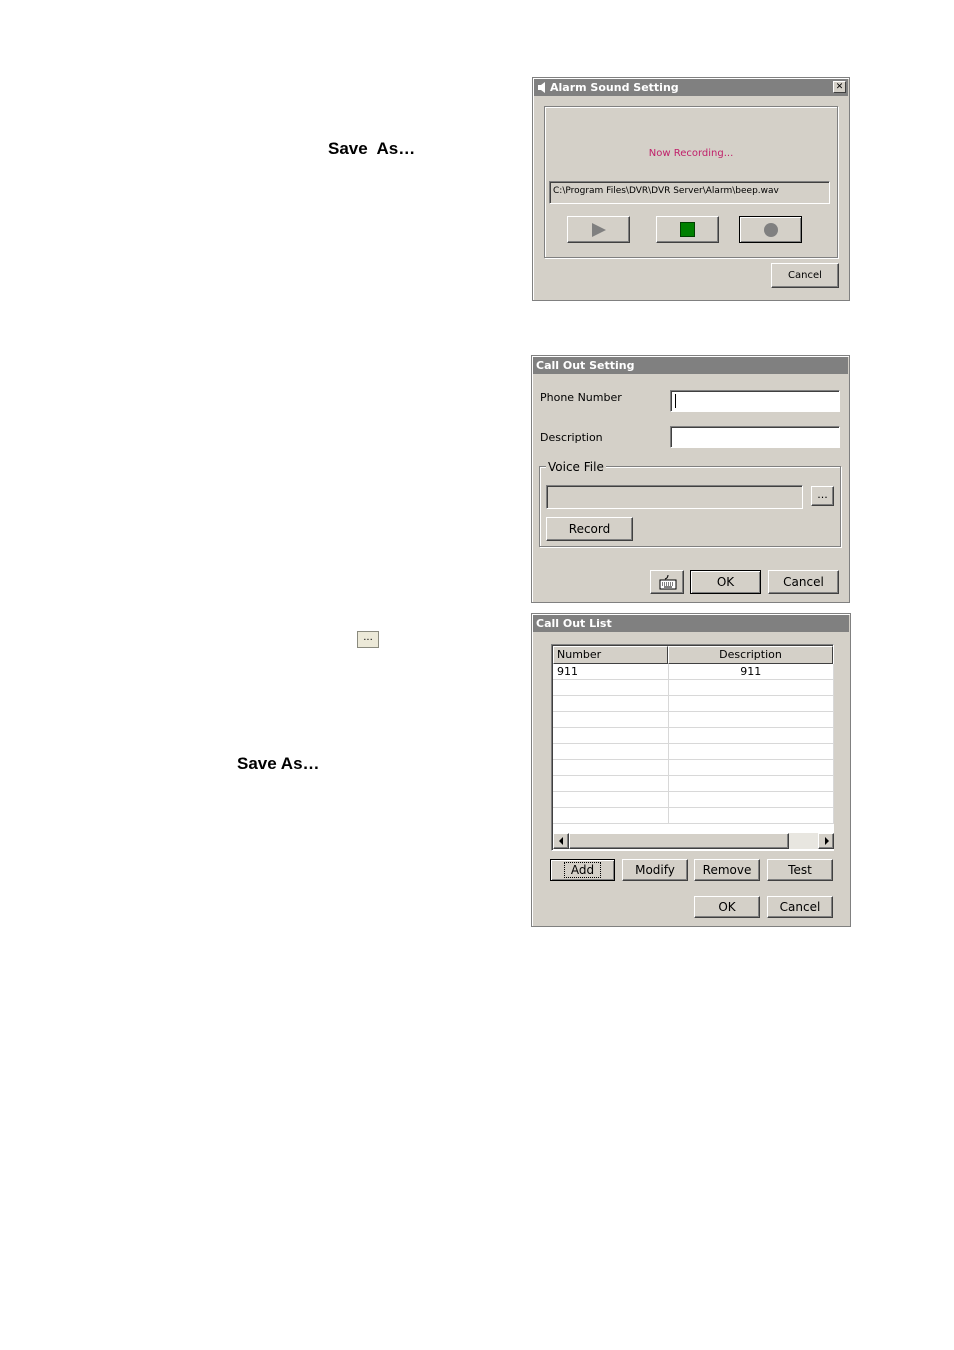  I want to click on setting-cancel-button: Cancel, so click(803, 582).